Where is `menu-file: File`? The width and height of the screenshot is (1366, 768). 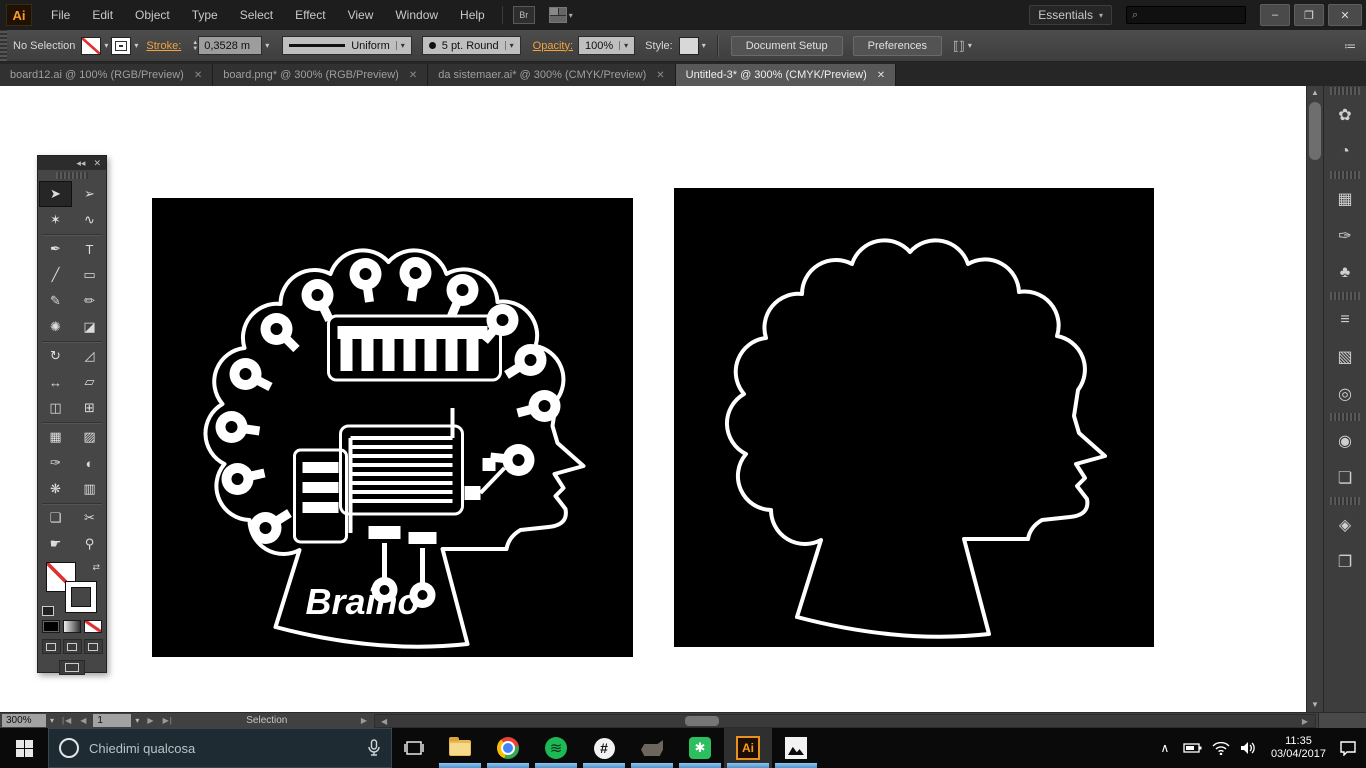
menu-file: File is located at coordinates (60, 15).